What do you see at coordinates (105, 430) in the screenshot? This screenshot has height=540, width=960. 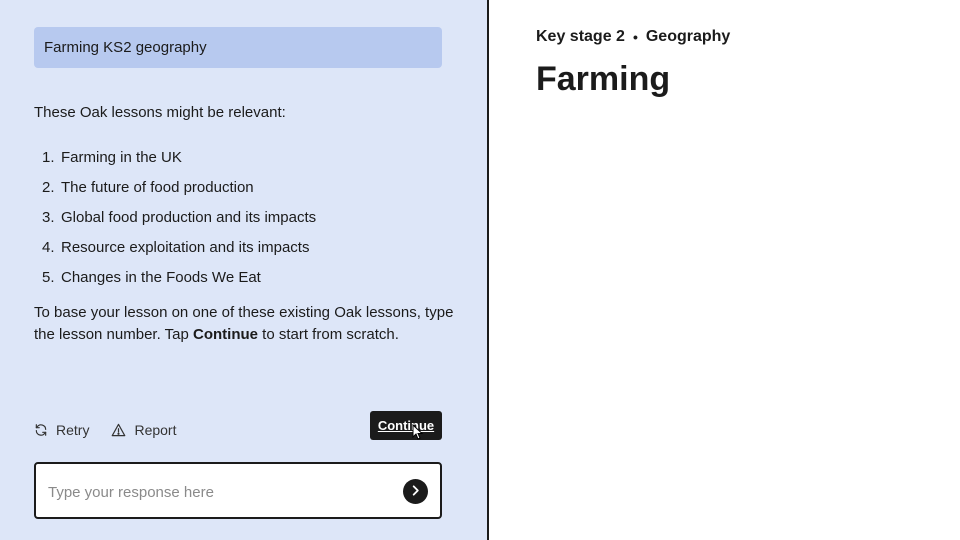 I see `message-actions: Retry Report` at bounding box center [105, 430].